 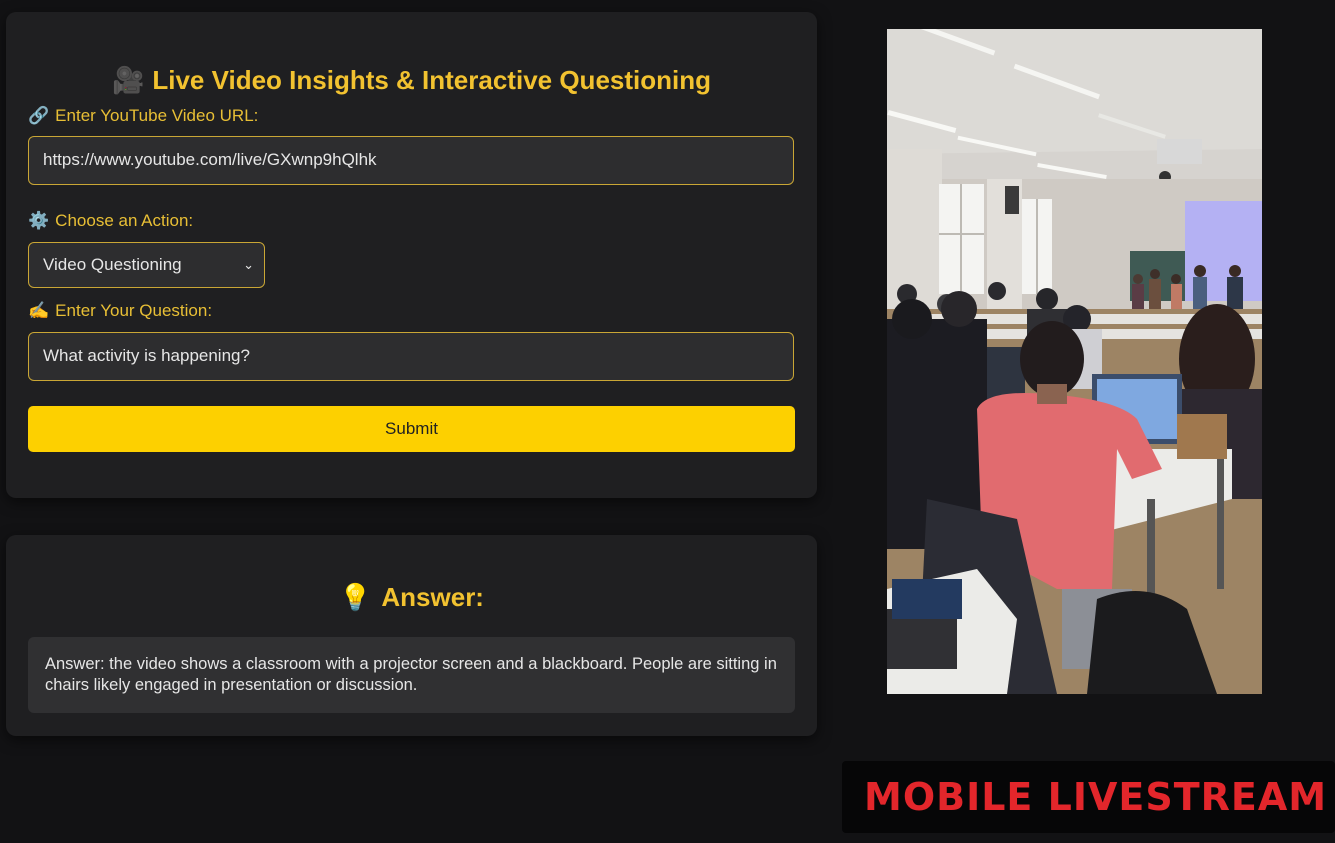 I want to click on action-label: ⚙️ Choose an Action:, so click(x=110, y=221).